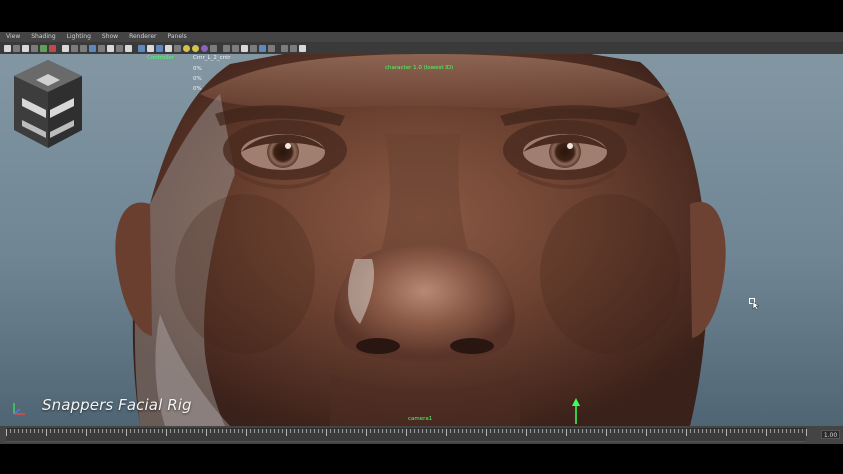 The image size is (843, 474). What do you see at coordinates (159, 48) in the screenshot?
I see `textured-icon` at bounding box center [159, 48].